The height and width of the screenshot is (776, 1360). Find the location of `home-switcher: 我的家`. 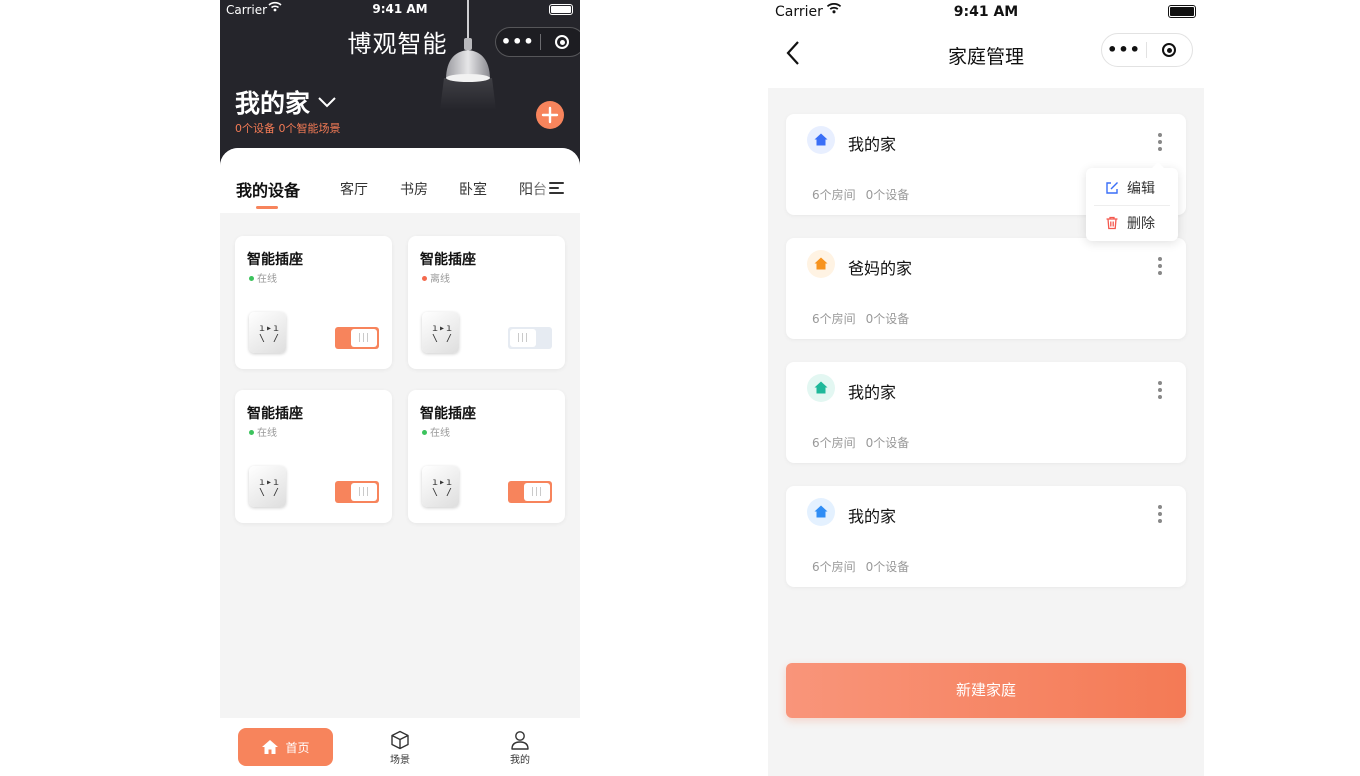

home-switcher: 我的家 is located at coordinates (285, 102).